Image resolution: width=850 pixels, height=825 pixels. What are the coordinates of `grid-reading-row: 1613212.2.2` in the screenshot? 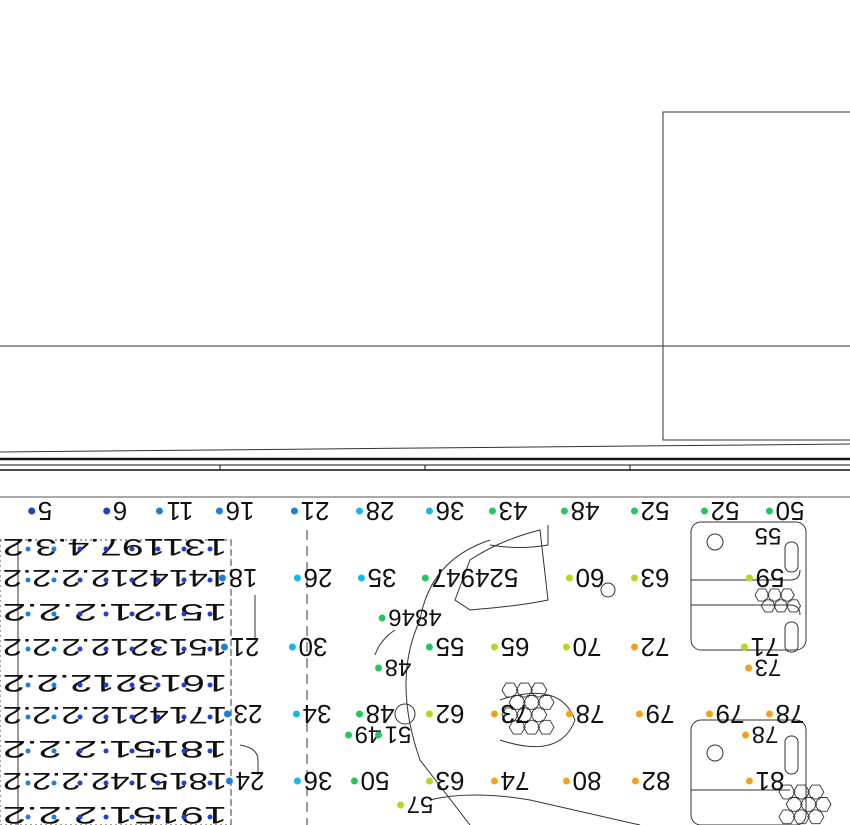 It's located at (115, 682).